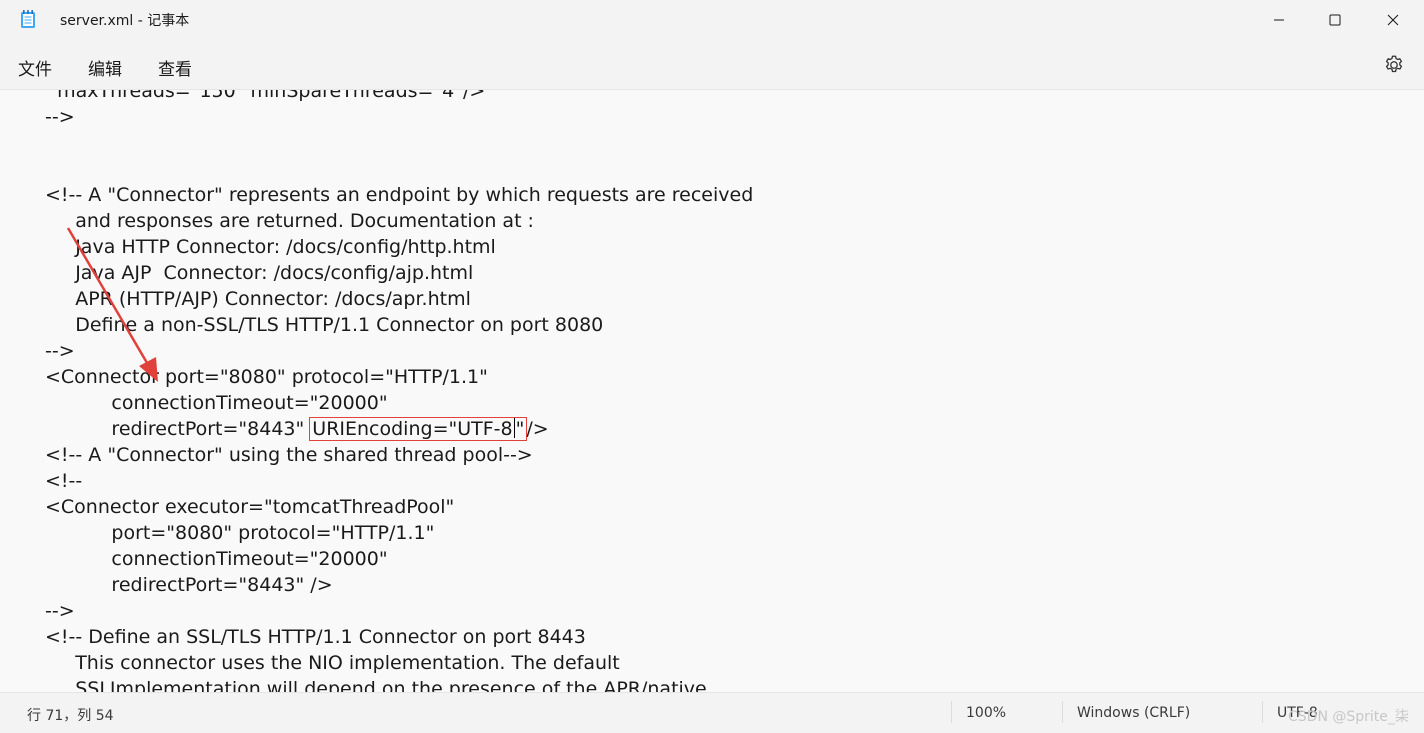 The image size is (1424, 733). Describe the element at coordinates (250, 507) in the screenshot. I see `editor-line: <Connector executor="tomcatThreadPool"` at that location.